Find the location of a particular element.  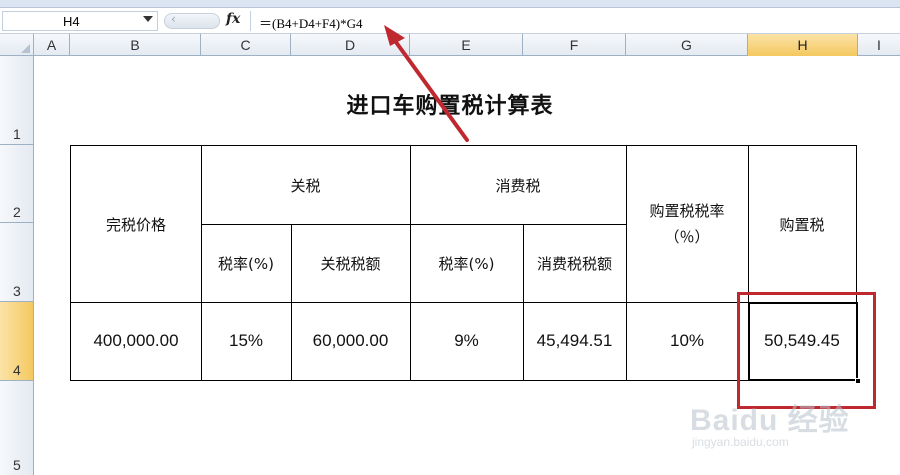

column-header-e: E is located at coordinates (466, 45).